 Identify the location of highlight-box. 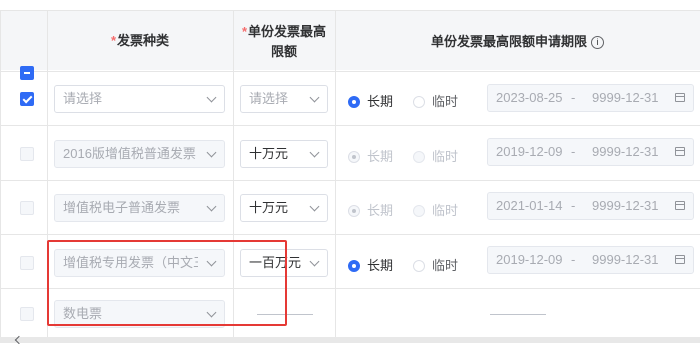
(167, 283).